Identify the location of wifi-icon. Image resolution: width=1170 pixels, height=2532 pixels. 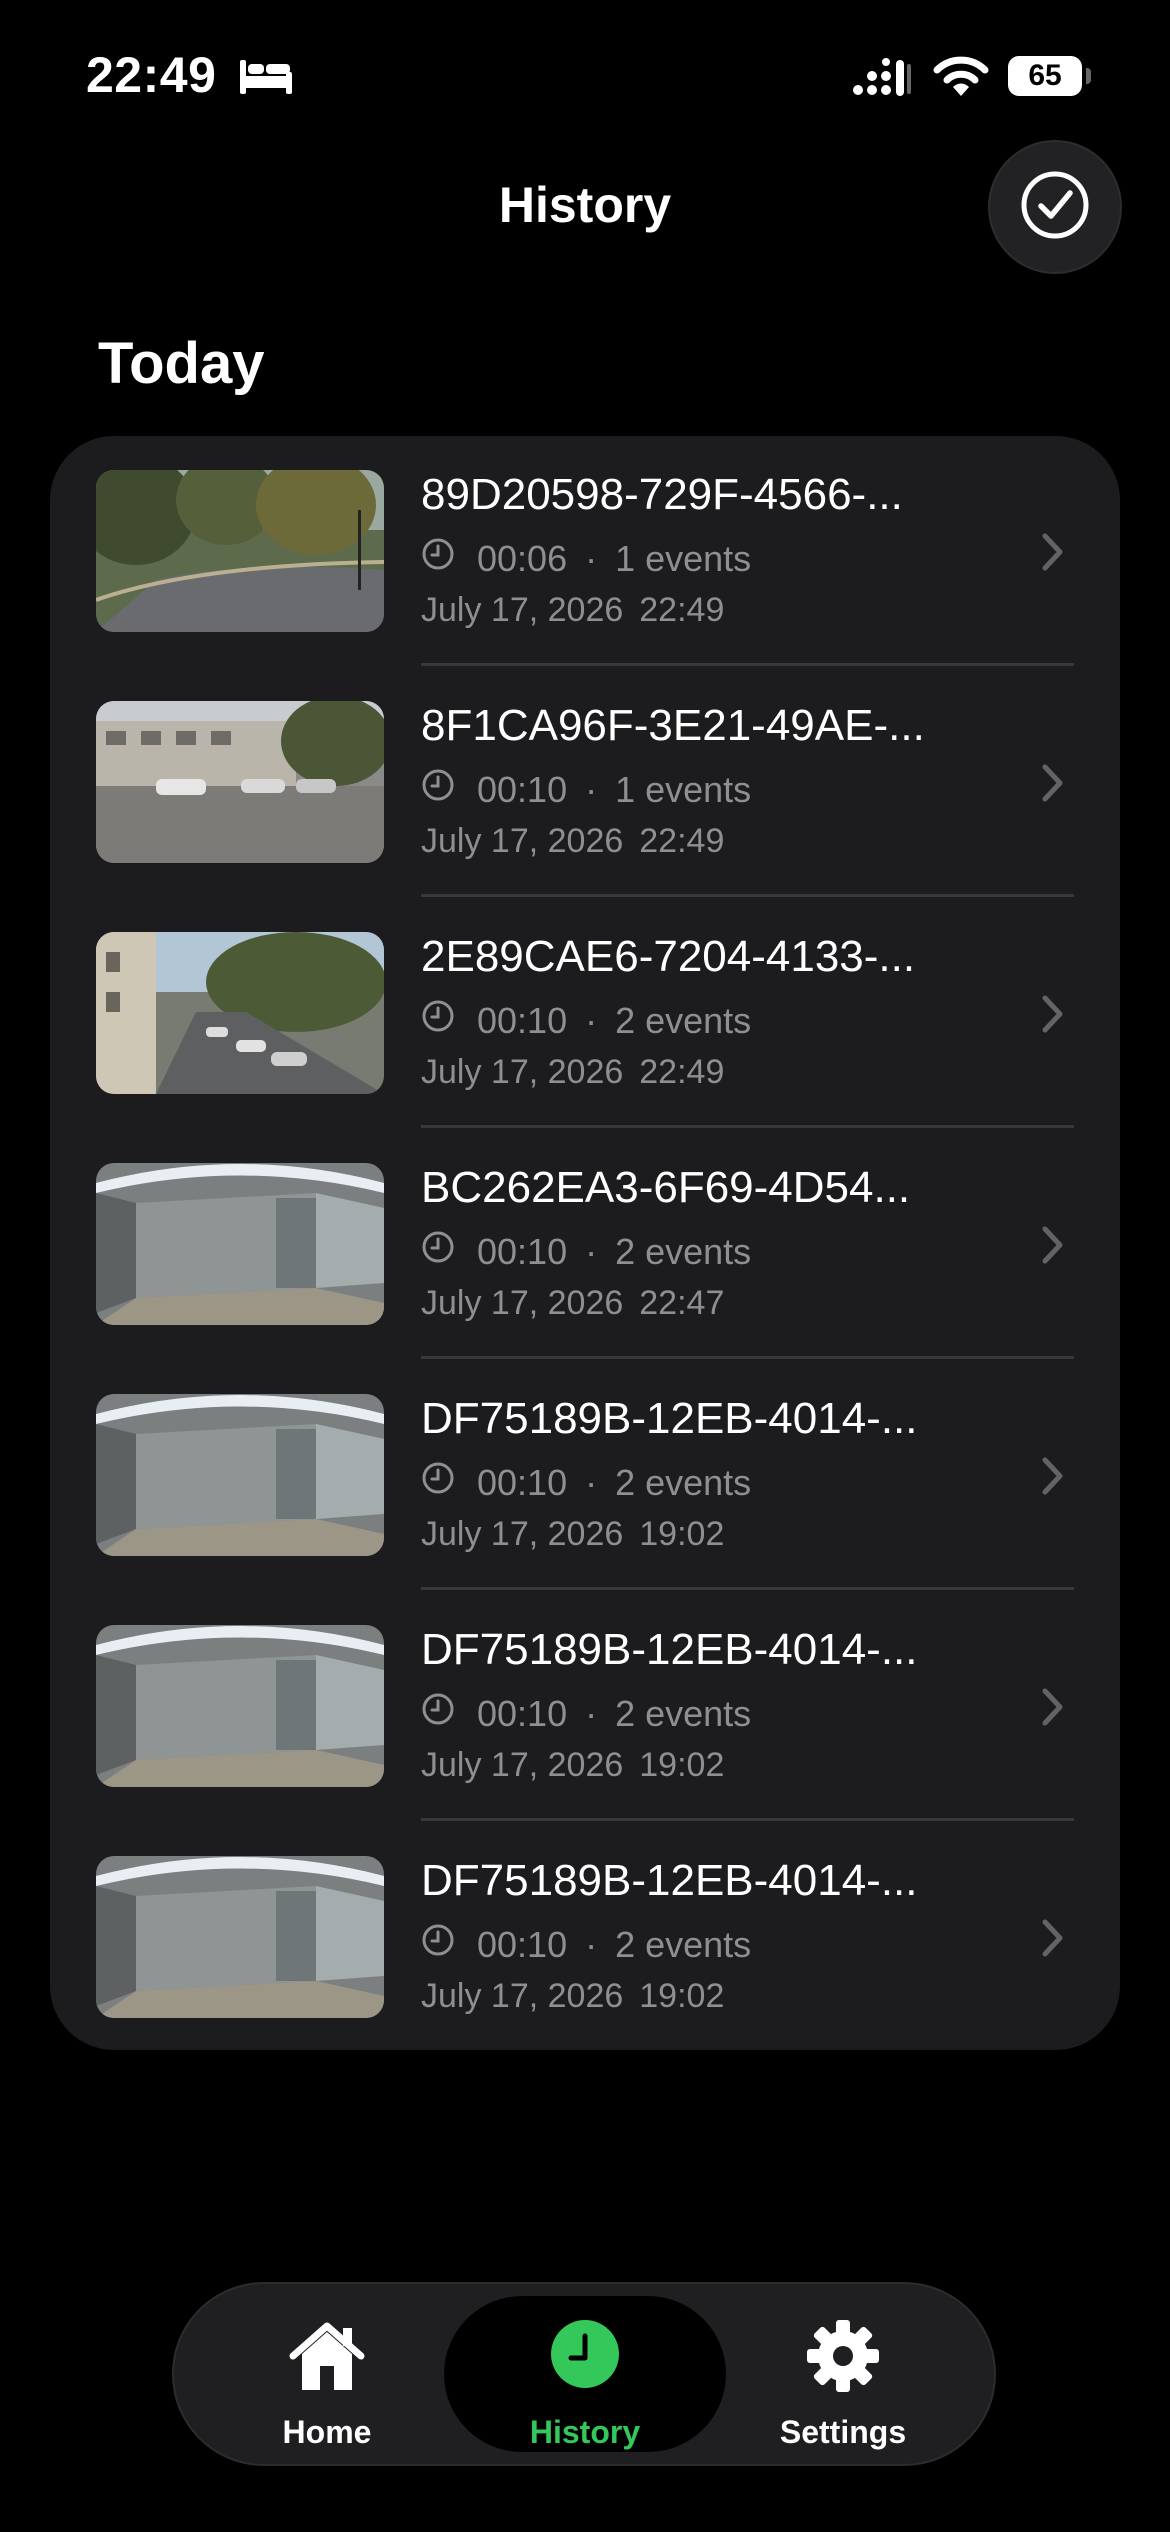
(961, 78).